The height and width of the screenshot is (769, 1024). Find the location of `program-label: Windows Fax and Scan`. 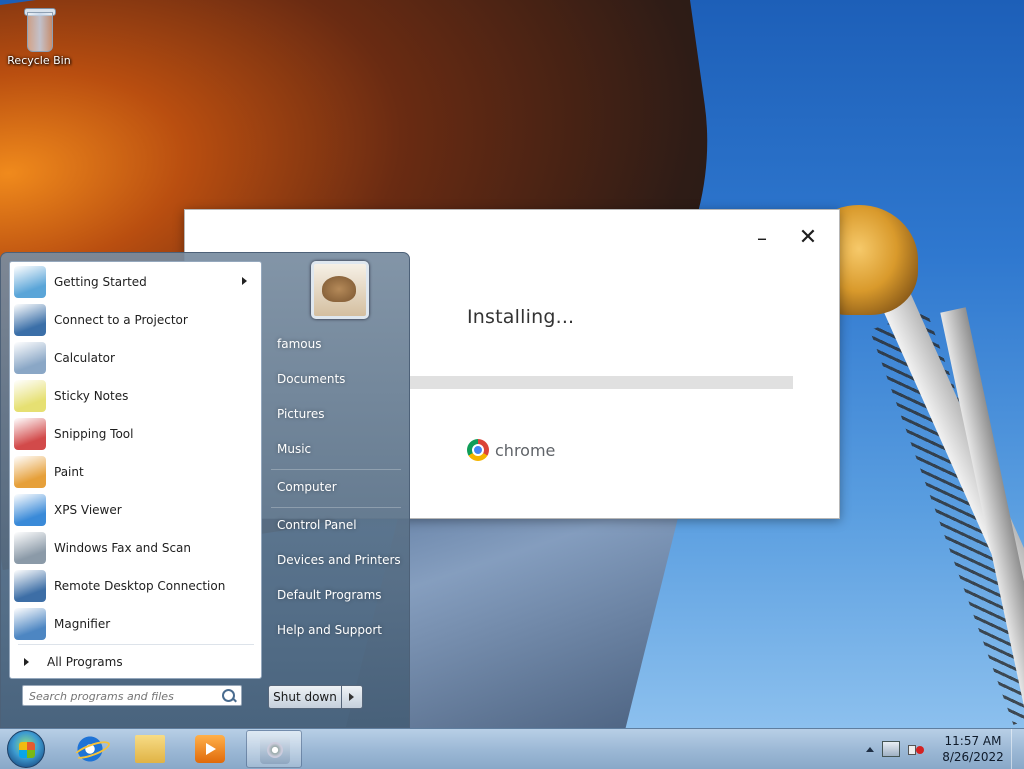

program-label: Windows Fax and Scan is located at coordinates (123, 548).